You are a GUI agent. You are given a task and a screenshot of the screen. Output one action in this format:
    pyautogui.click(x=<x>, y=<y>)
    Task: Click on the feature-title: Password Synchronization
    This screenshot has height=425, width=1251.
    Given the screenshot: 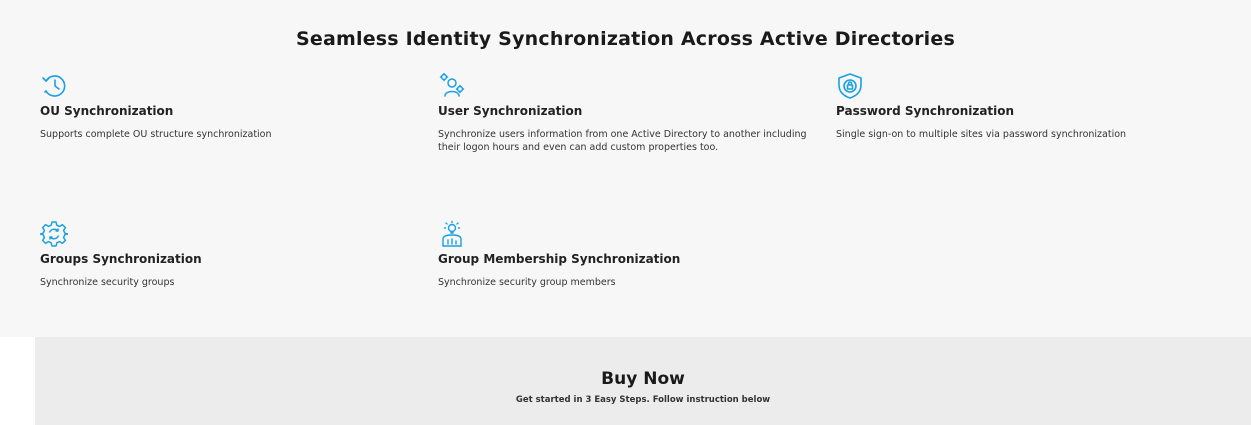 What is the action you would take?
    pyautogui.click(x=925, y=111)
    